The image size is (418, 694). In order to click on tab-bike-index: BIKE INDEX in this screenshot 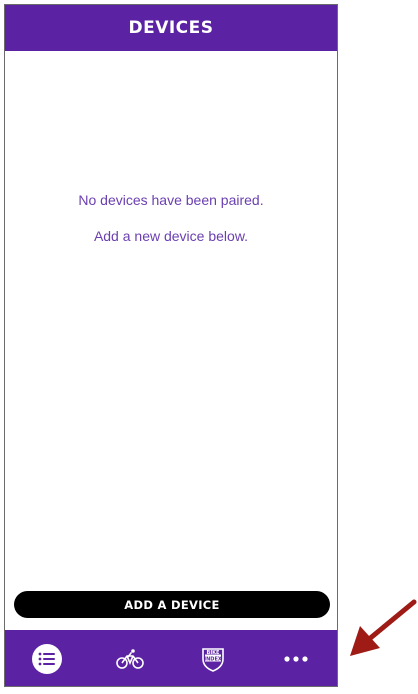, I will do `click(213, 659)`.